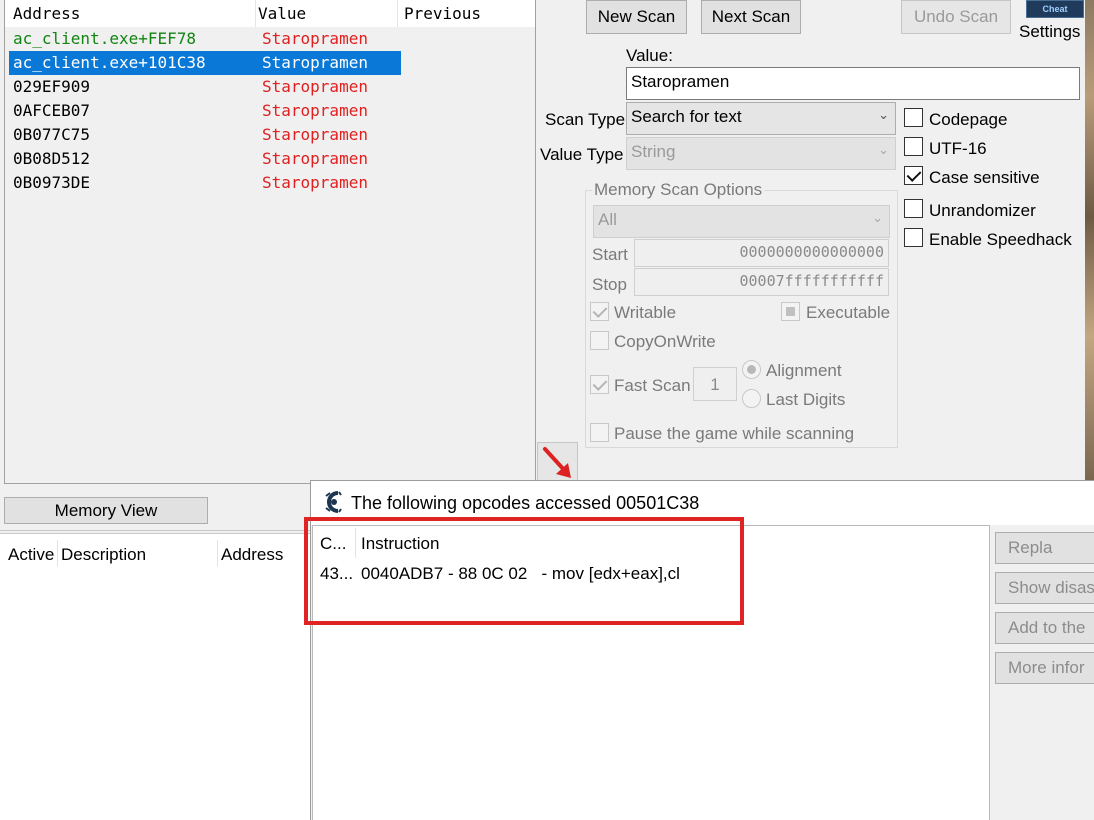 This screenshot has height=820, width=1094. I want to click on next-scan-button: Next Scan, so click(751, 17).